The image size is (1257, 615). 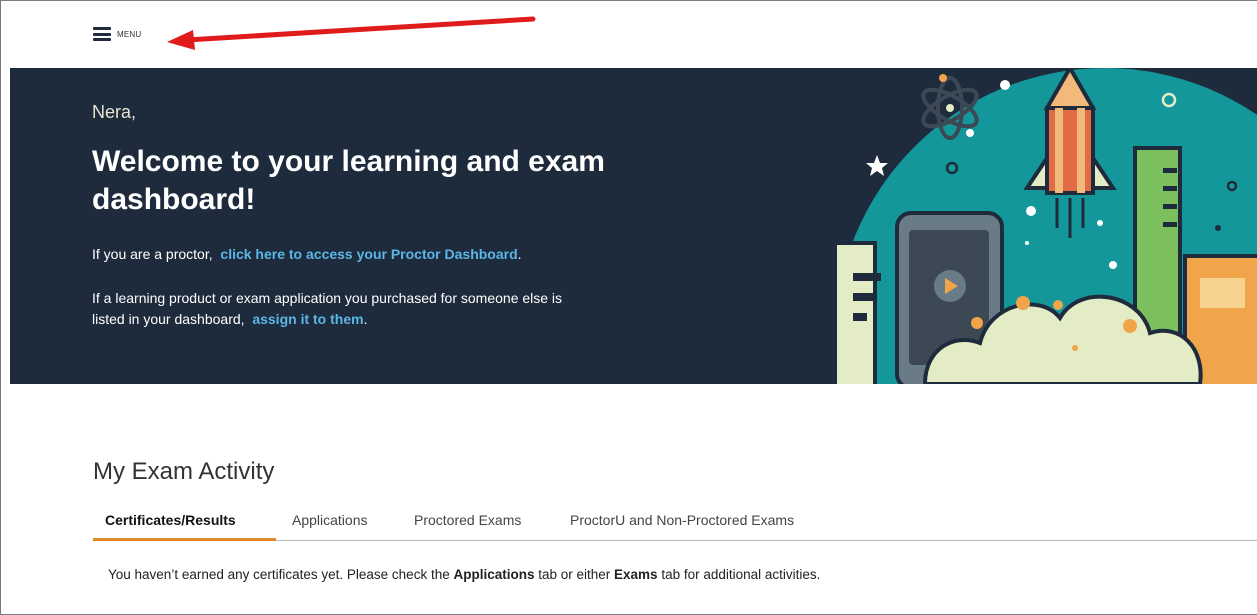 What do you see at coordinates (636, 574) in the screenshot?
I see `message-exams-bold: Exams` at bounding box center [636, 574].